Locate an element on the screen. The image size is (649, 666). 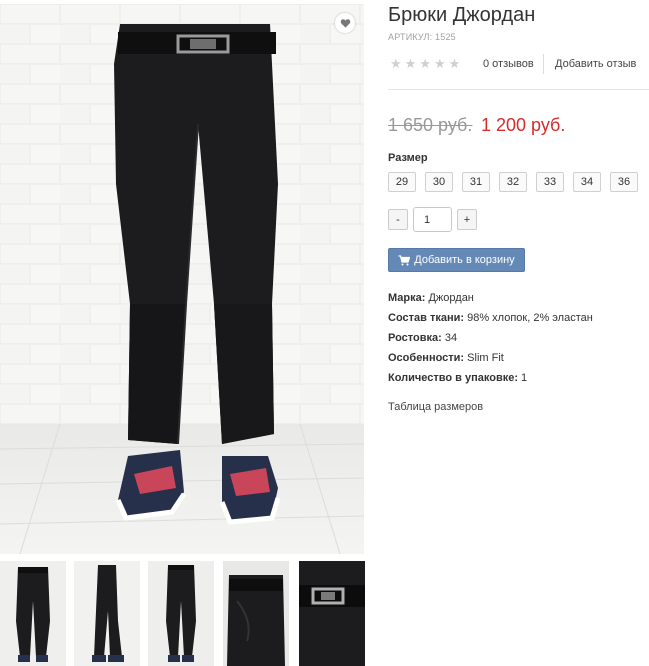
size-table-link: Таблица размеров is located at coordinates (435, 407).